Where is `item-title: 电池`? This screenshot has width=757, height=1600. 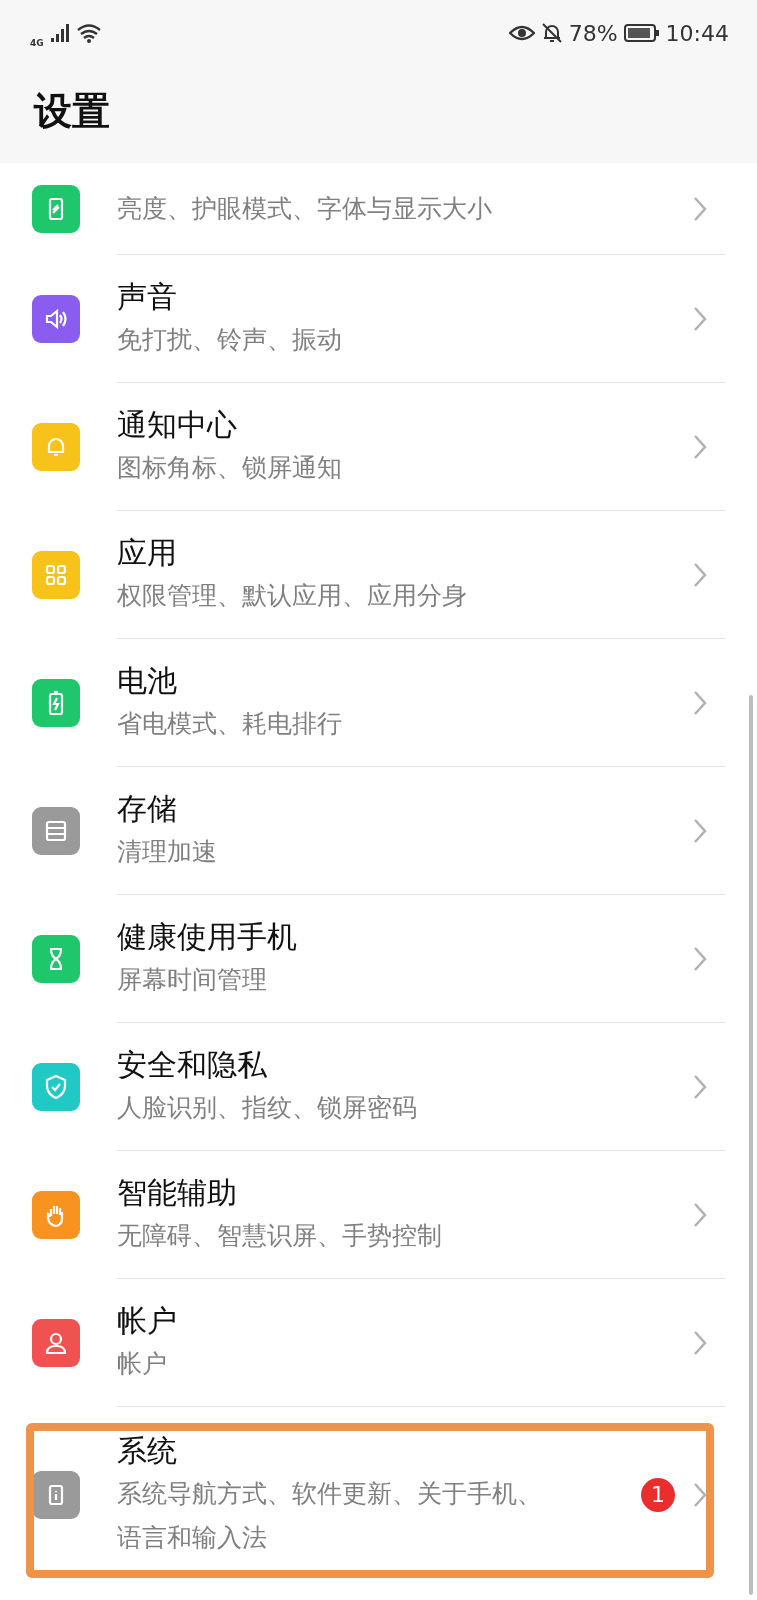
item-title: 电池 is located at coordinates (421, 680).